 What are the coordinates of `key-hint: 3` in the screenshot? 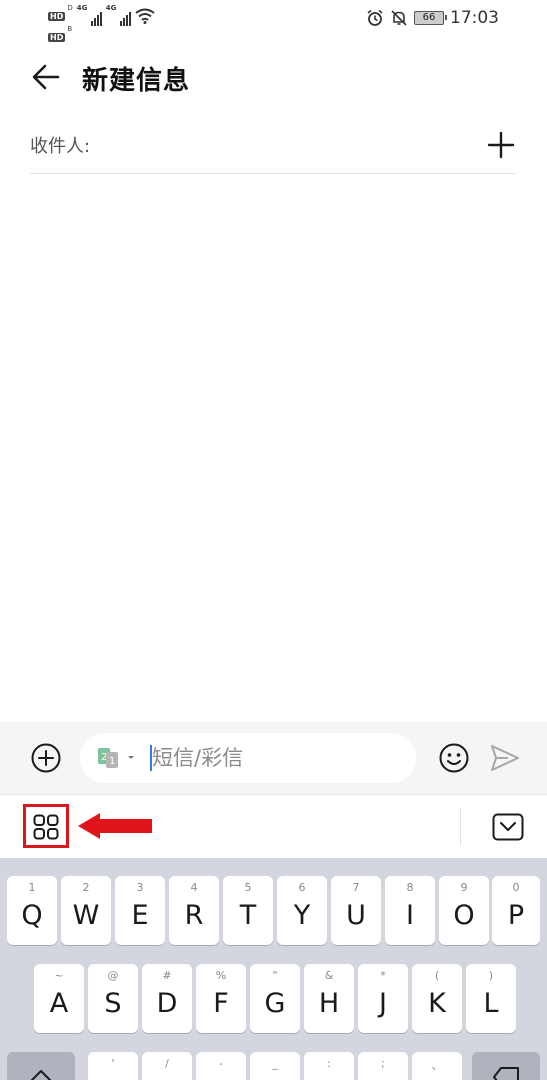 It's located at (140, 887).